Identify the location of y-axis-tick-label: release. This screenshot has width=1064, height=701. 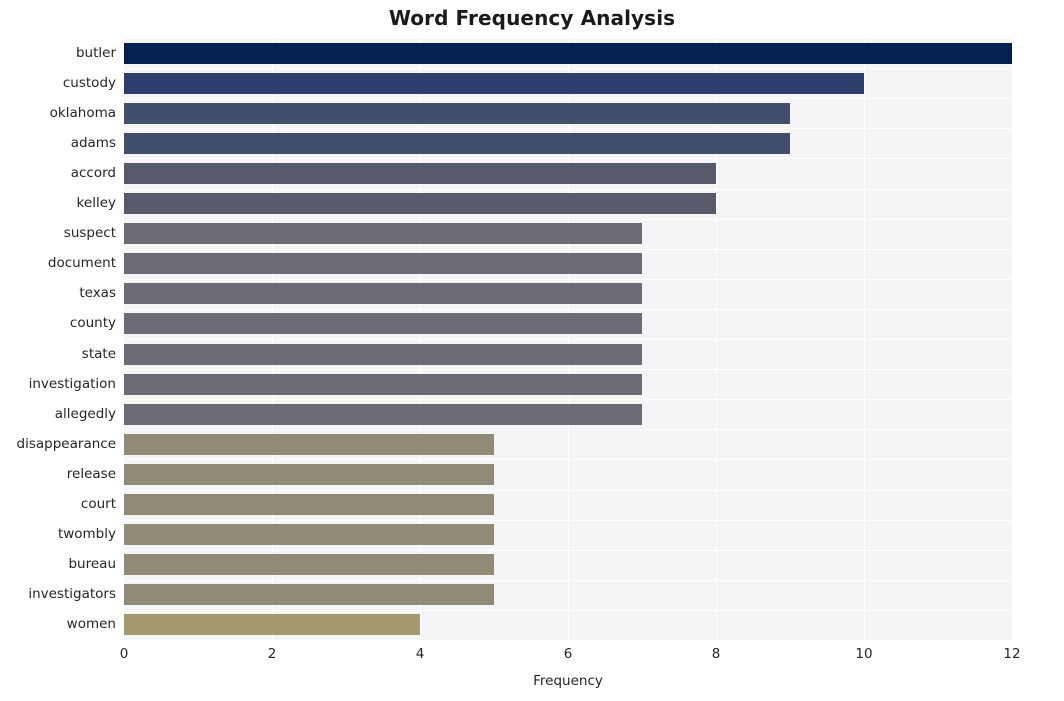
(91, 473).